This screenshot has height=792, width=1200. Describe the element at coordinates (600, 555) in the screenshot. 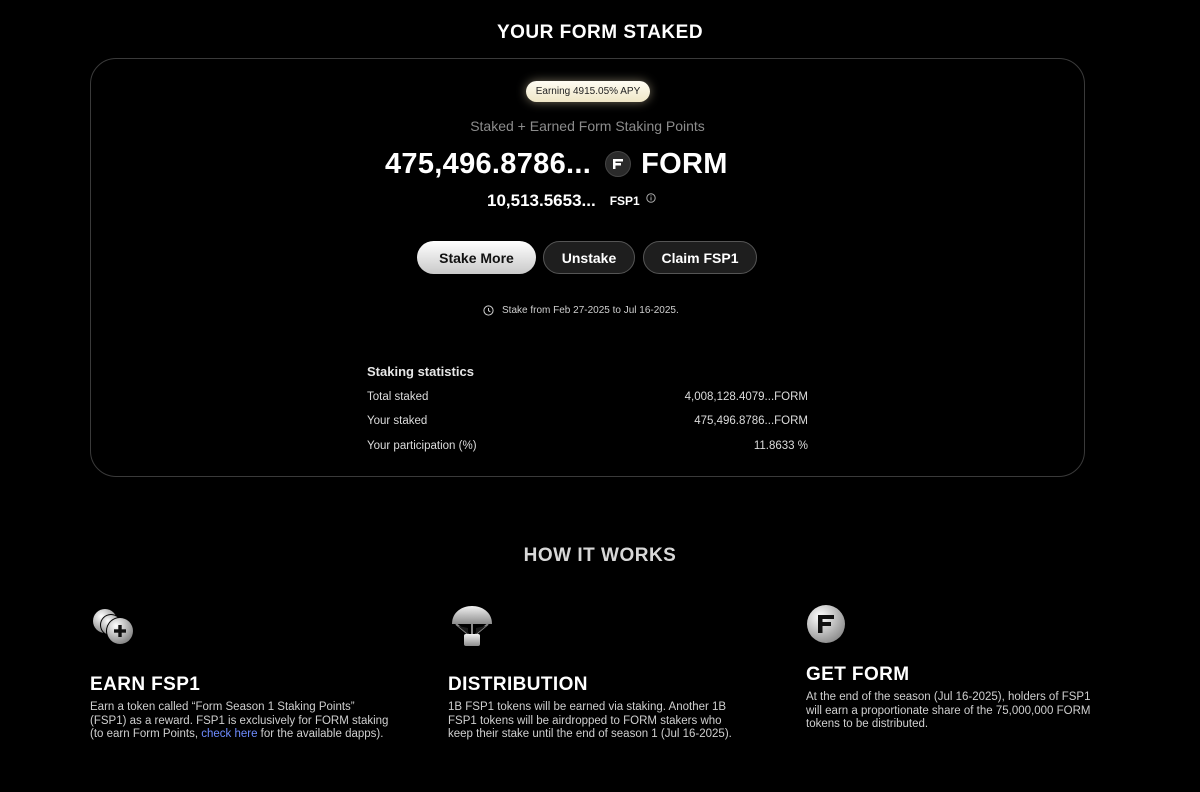

I see `how-it-works-title: HOW IT WORKS` at that location.